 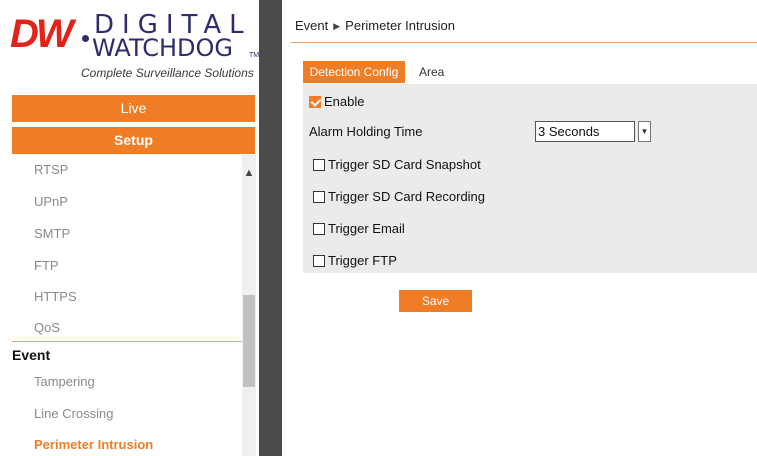 I want to click on menu-item-qos: QoS, so click(x=47, y=327).